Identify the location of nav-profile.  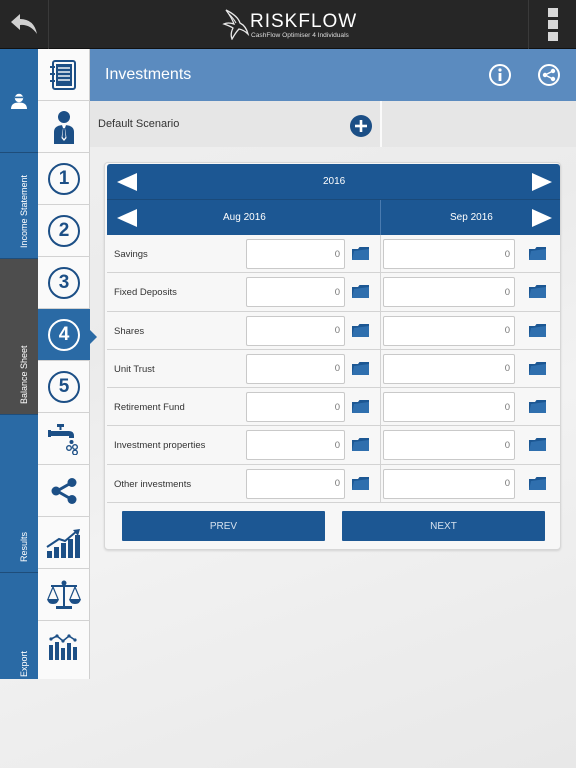
(64, 127).